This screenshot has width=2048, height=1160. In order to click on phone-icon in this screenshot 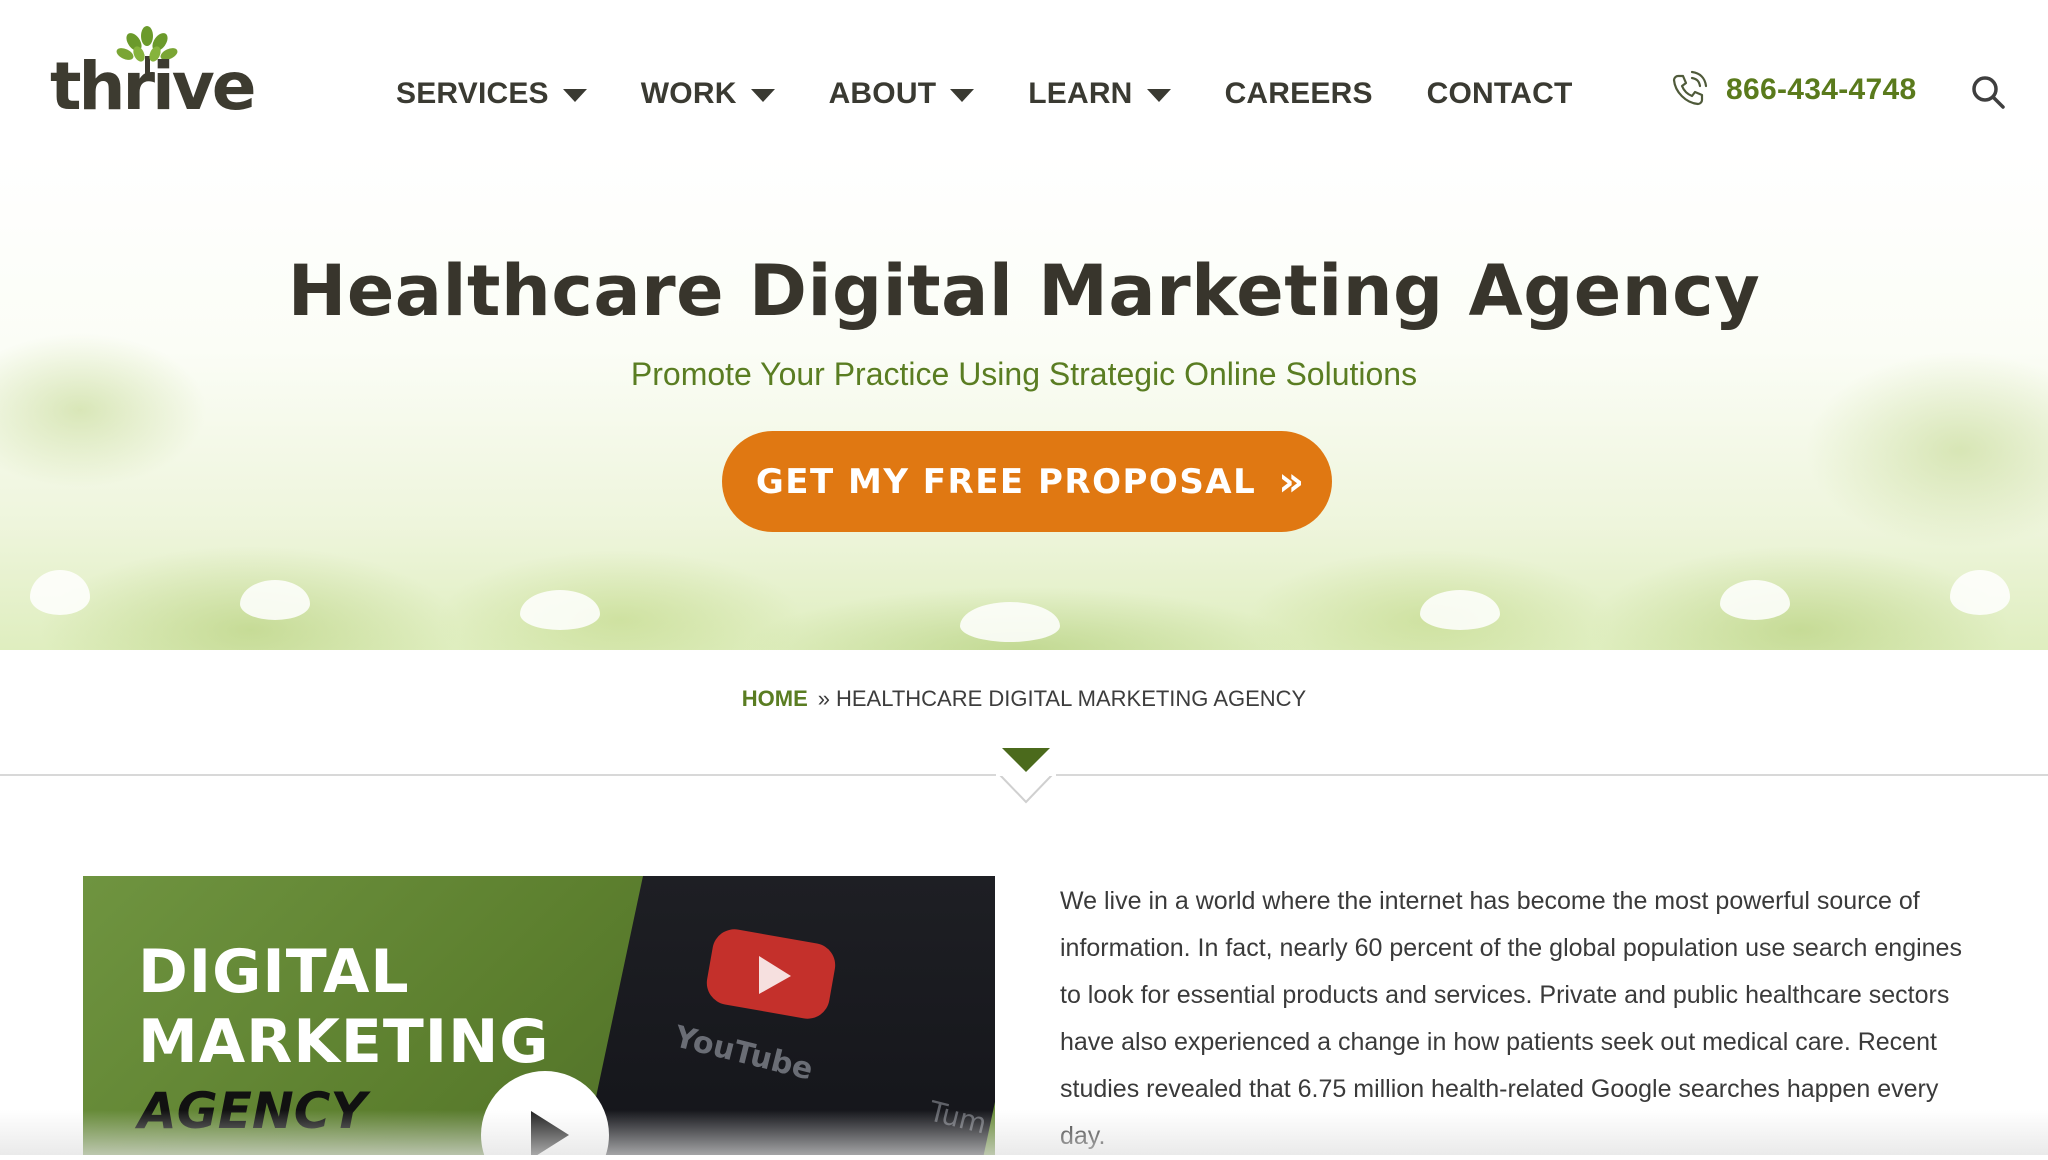, I will do `click(1690, 88)`.